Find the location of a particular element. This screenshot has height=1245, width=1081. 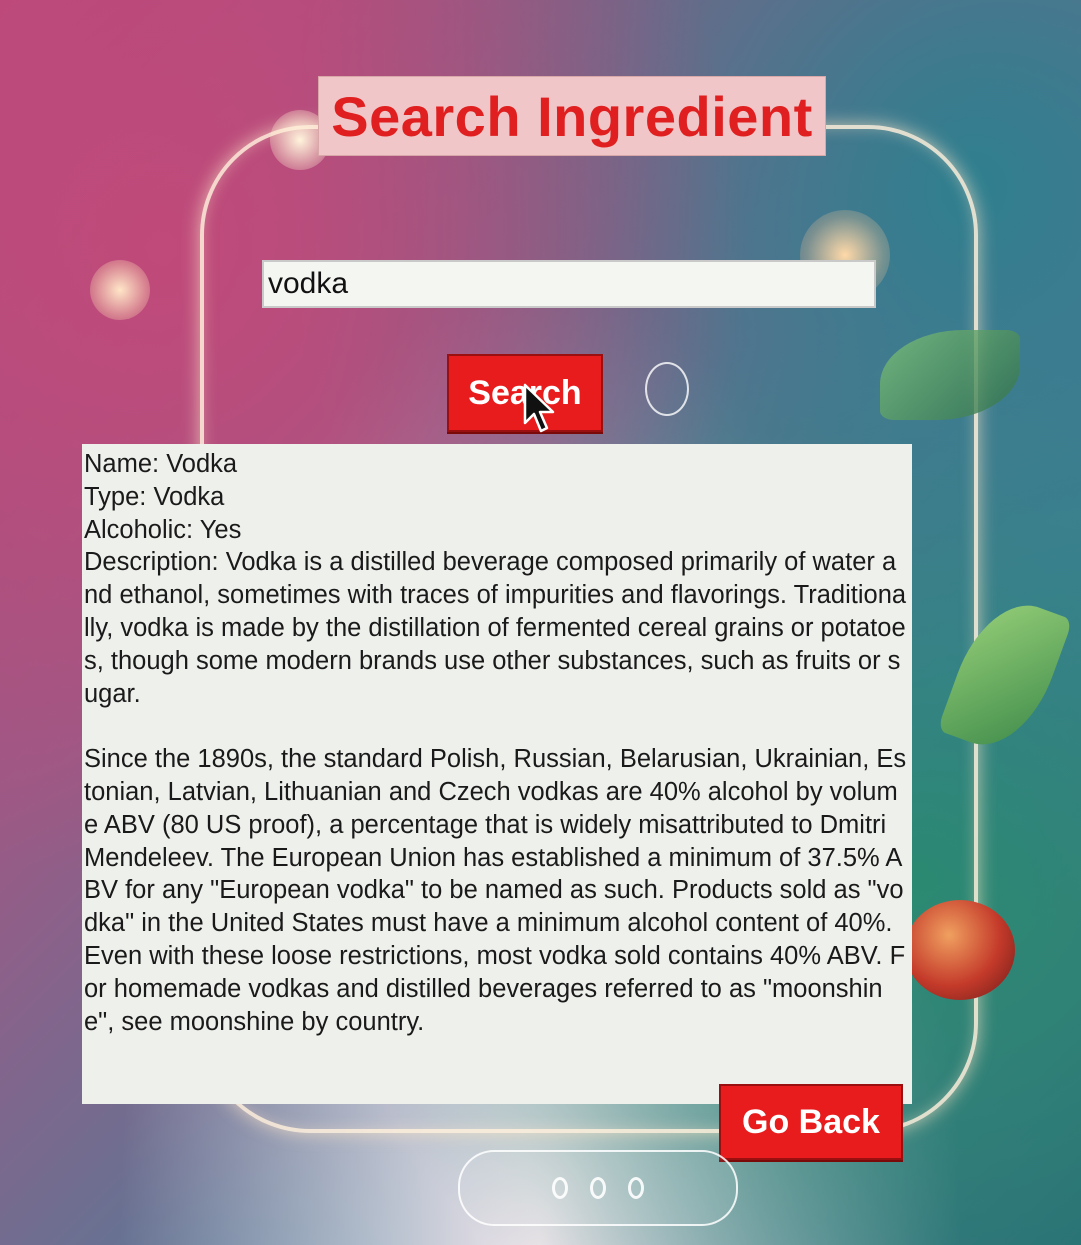

background-fruit is located at coordinates (960, 950).